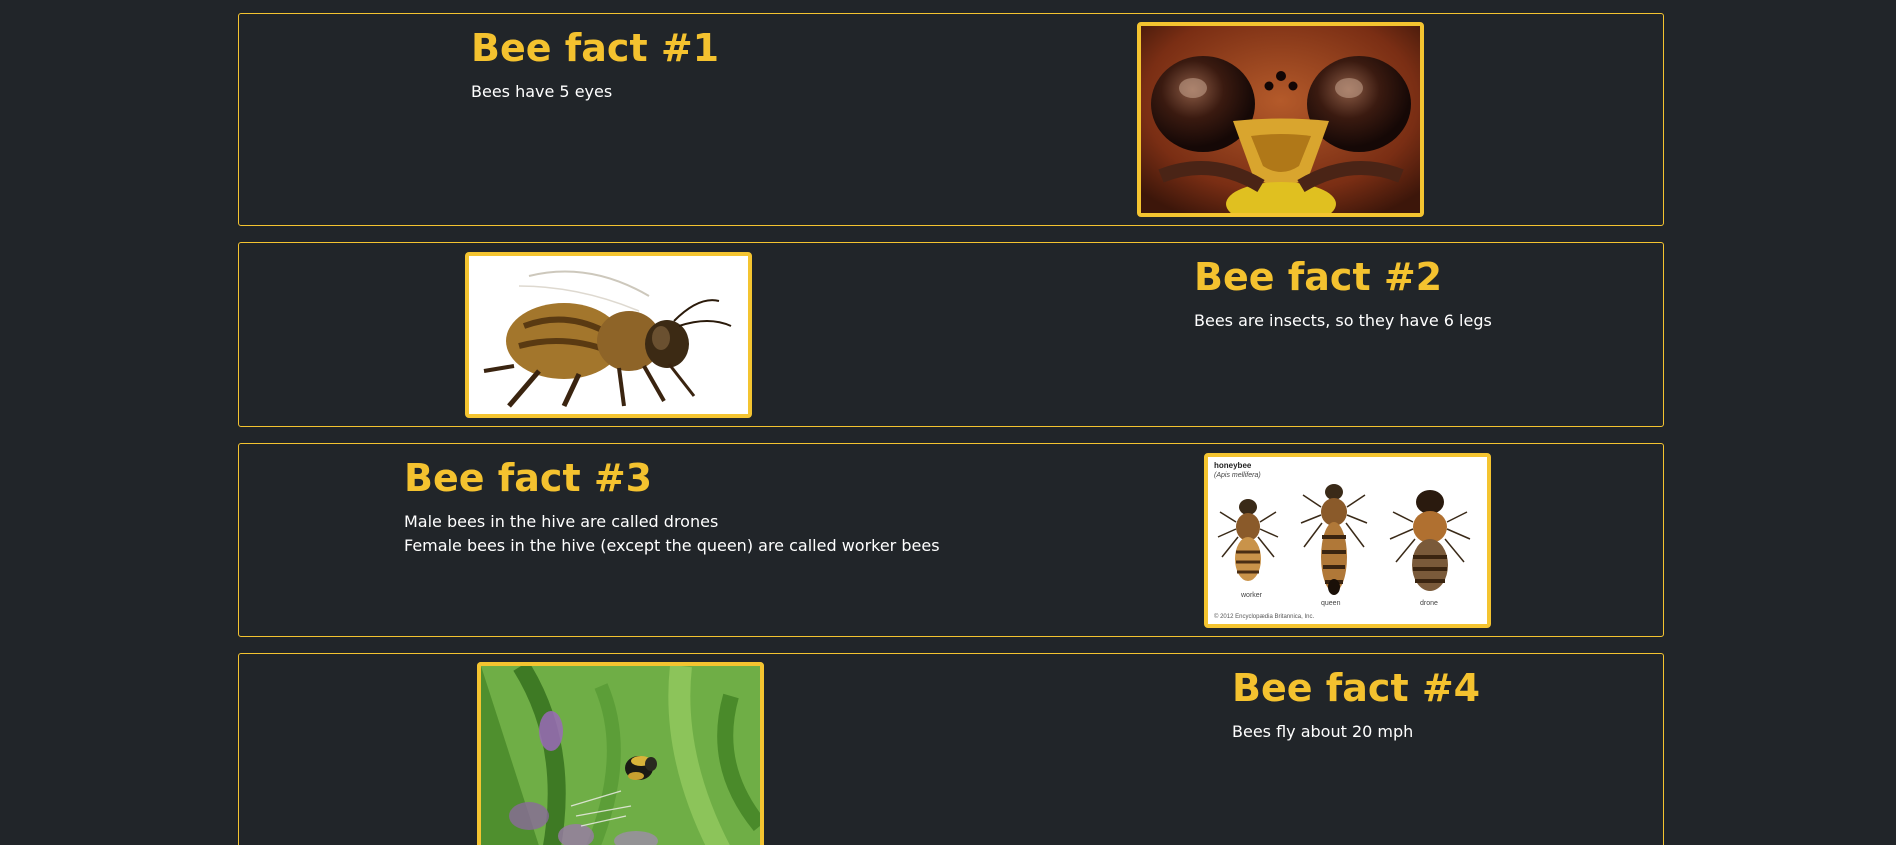  I want to click on fact-title-3: Bee fact #3, so click(528, 478).